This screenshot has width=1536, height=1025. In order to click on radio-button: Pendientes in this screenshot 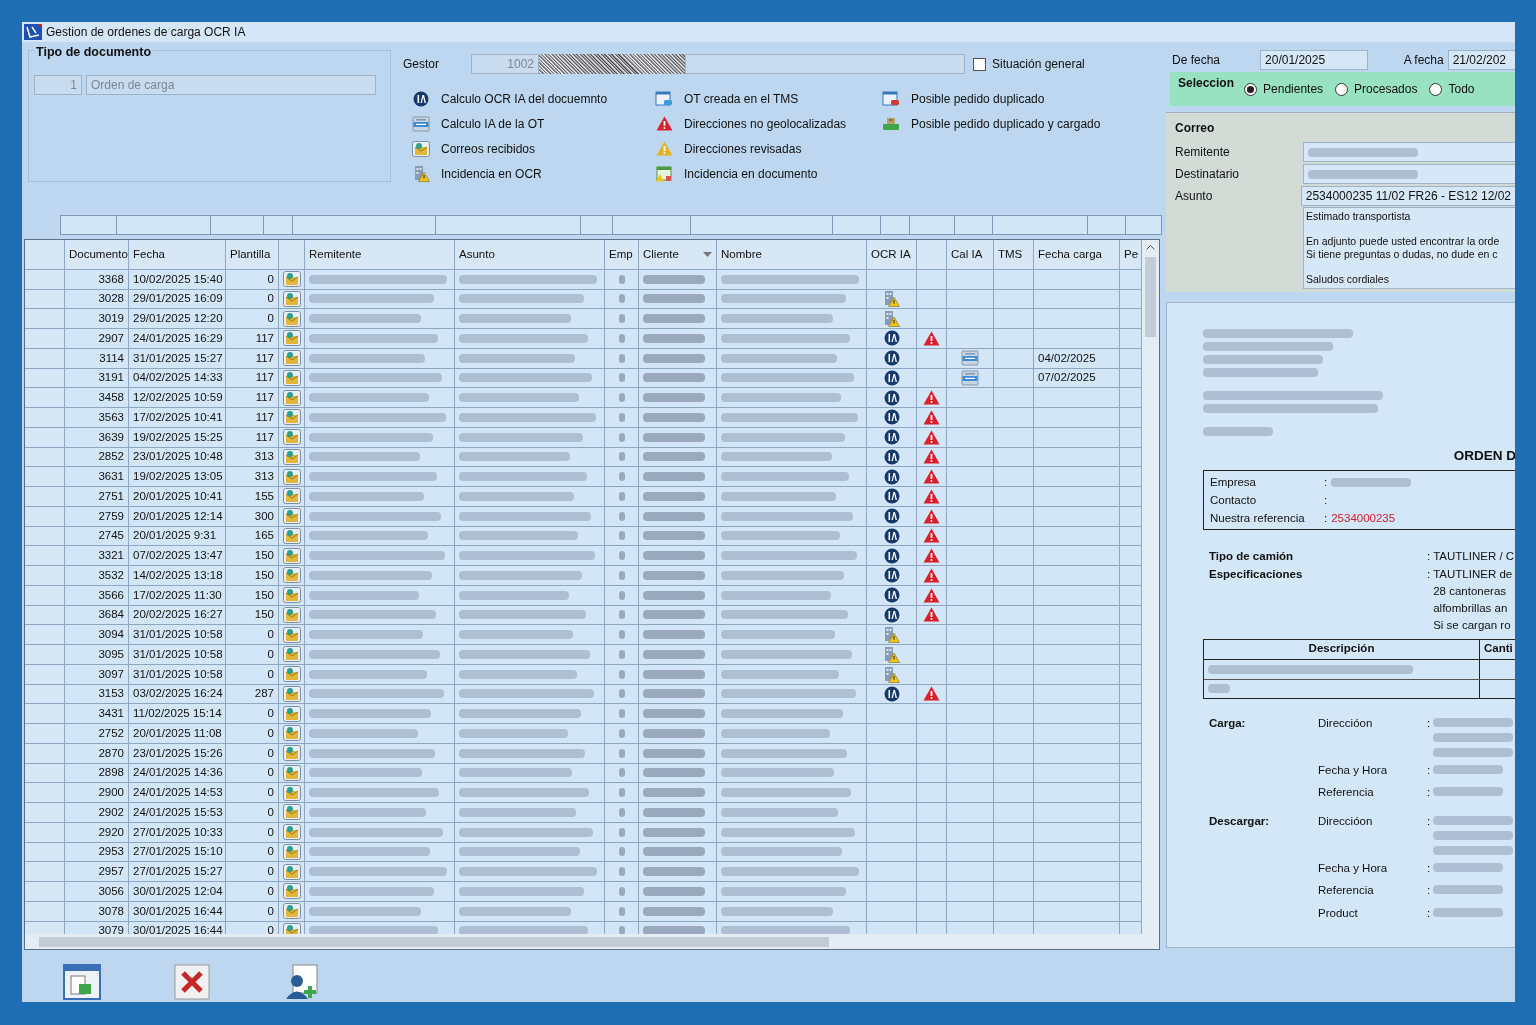, I will do `click(1284, 89)`.